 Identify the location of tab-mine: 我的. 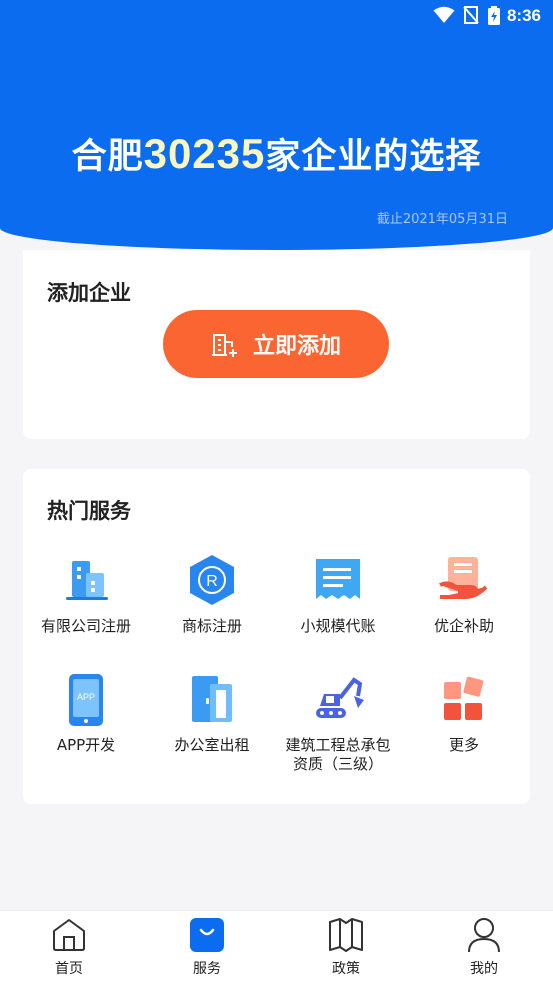
(484, 947).